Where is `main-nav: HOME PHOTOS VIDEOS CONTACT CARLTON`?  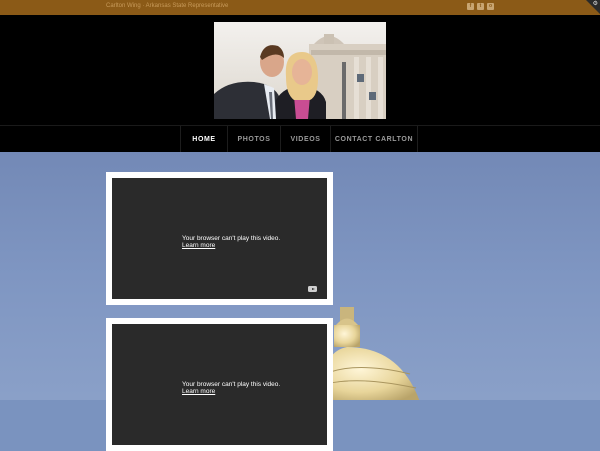
main-nav: HOME PHOTOS VIDEOS CONTACT CARLTON is located at coordinates (300, 139).